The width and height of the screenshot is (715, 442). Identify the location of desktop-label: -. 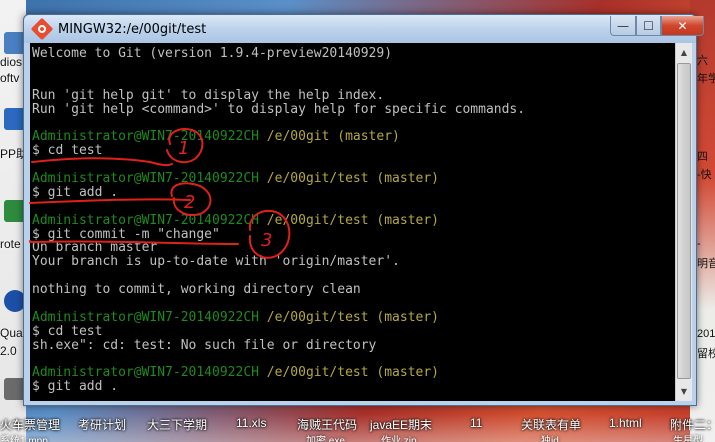
(699, 244).